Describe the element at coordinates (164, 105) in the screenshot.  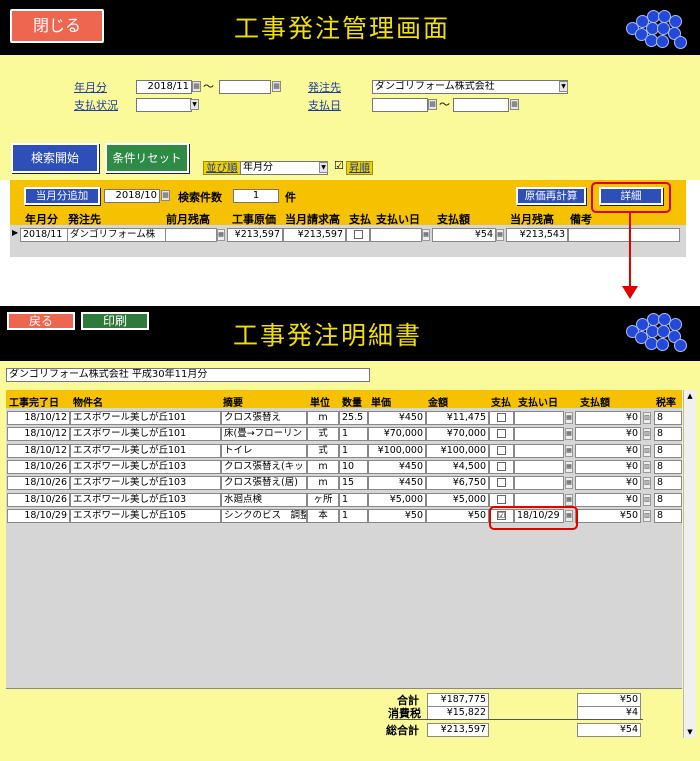
I see `payment-status-select` at that location.